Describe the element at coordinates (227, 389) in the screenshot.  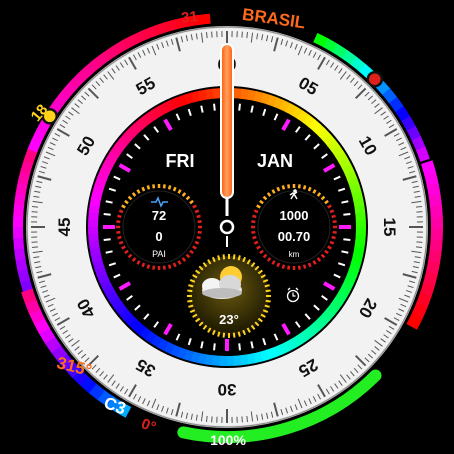
I see `bezel-number: 30` at that location.